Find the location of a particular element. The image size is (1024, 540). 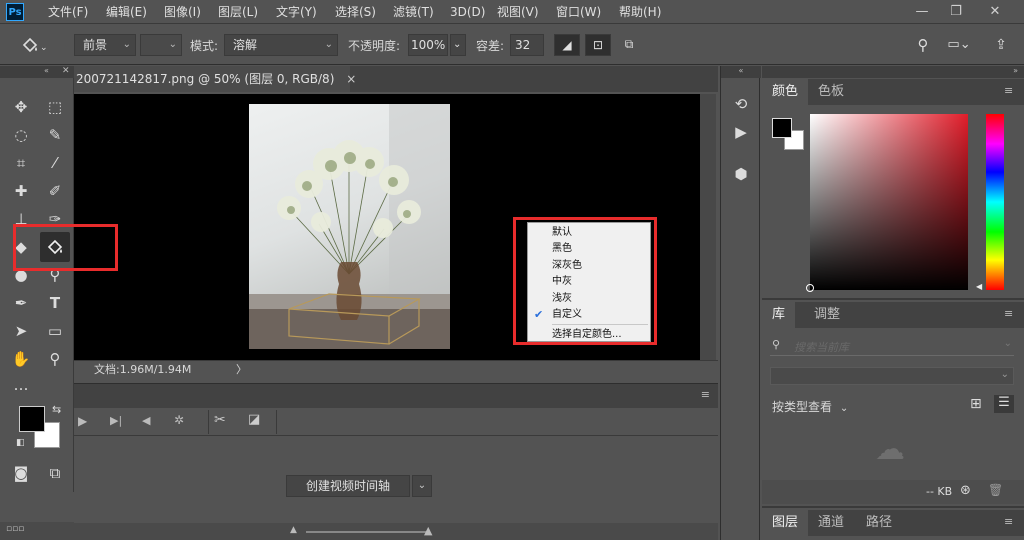

document-tab: 200721142817.png @ 50% (图层 0, RGB/8) × is located at coordinates (215, 79).